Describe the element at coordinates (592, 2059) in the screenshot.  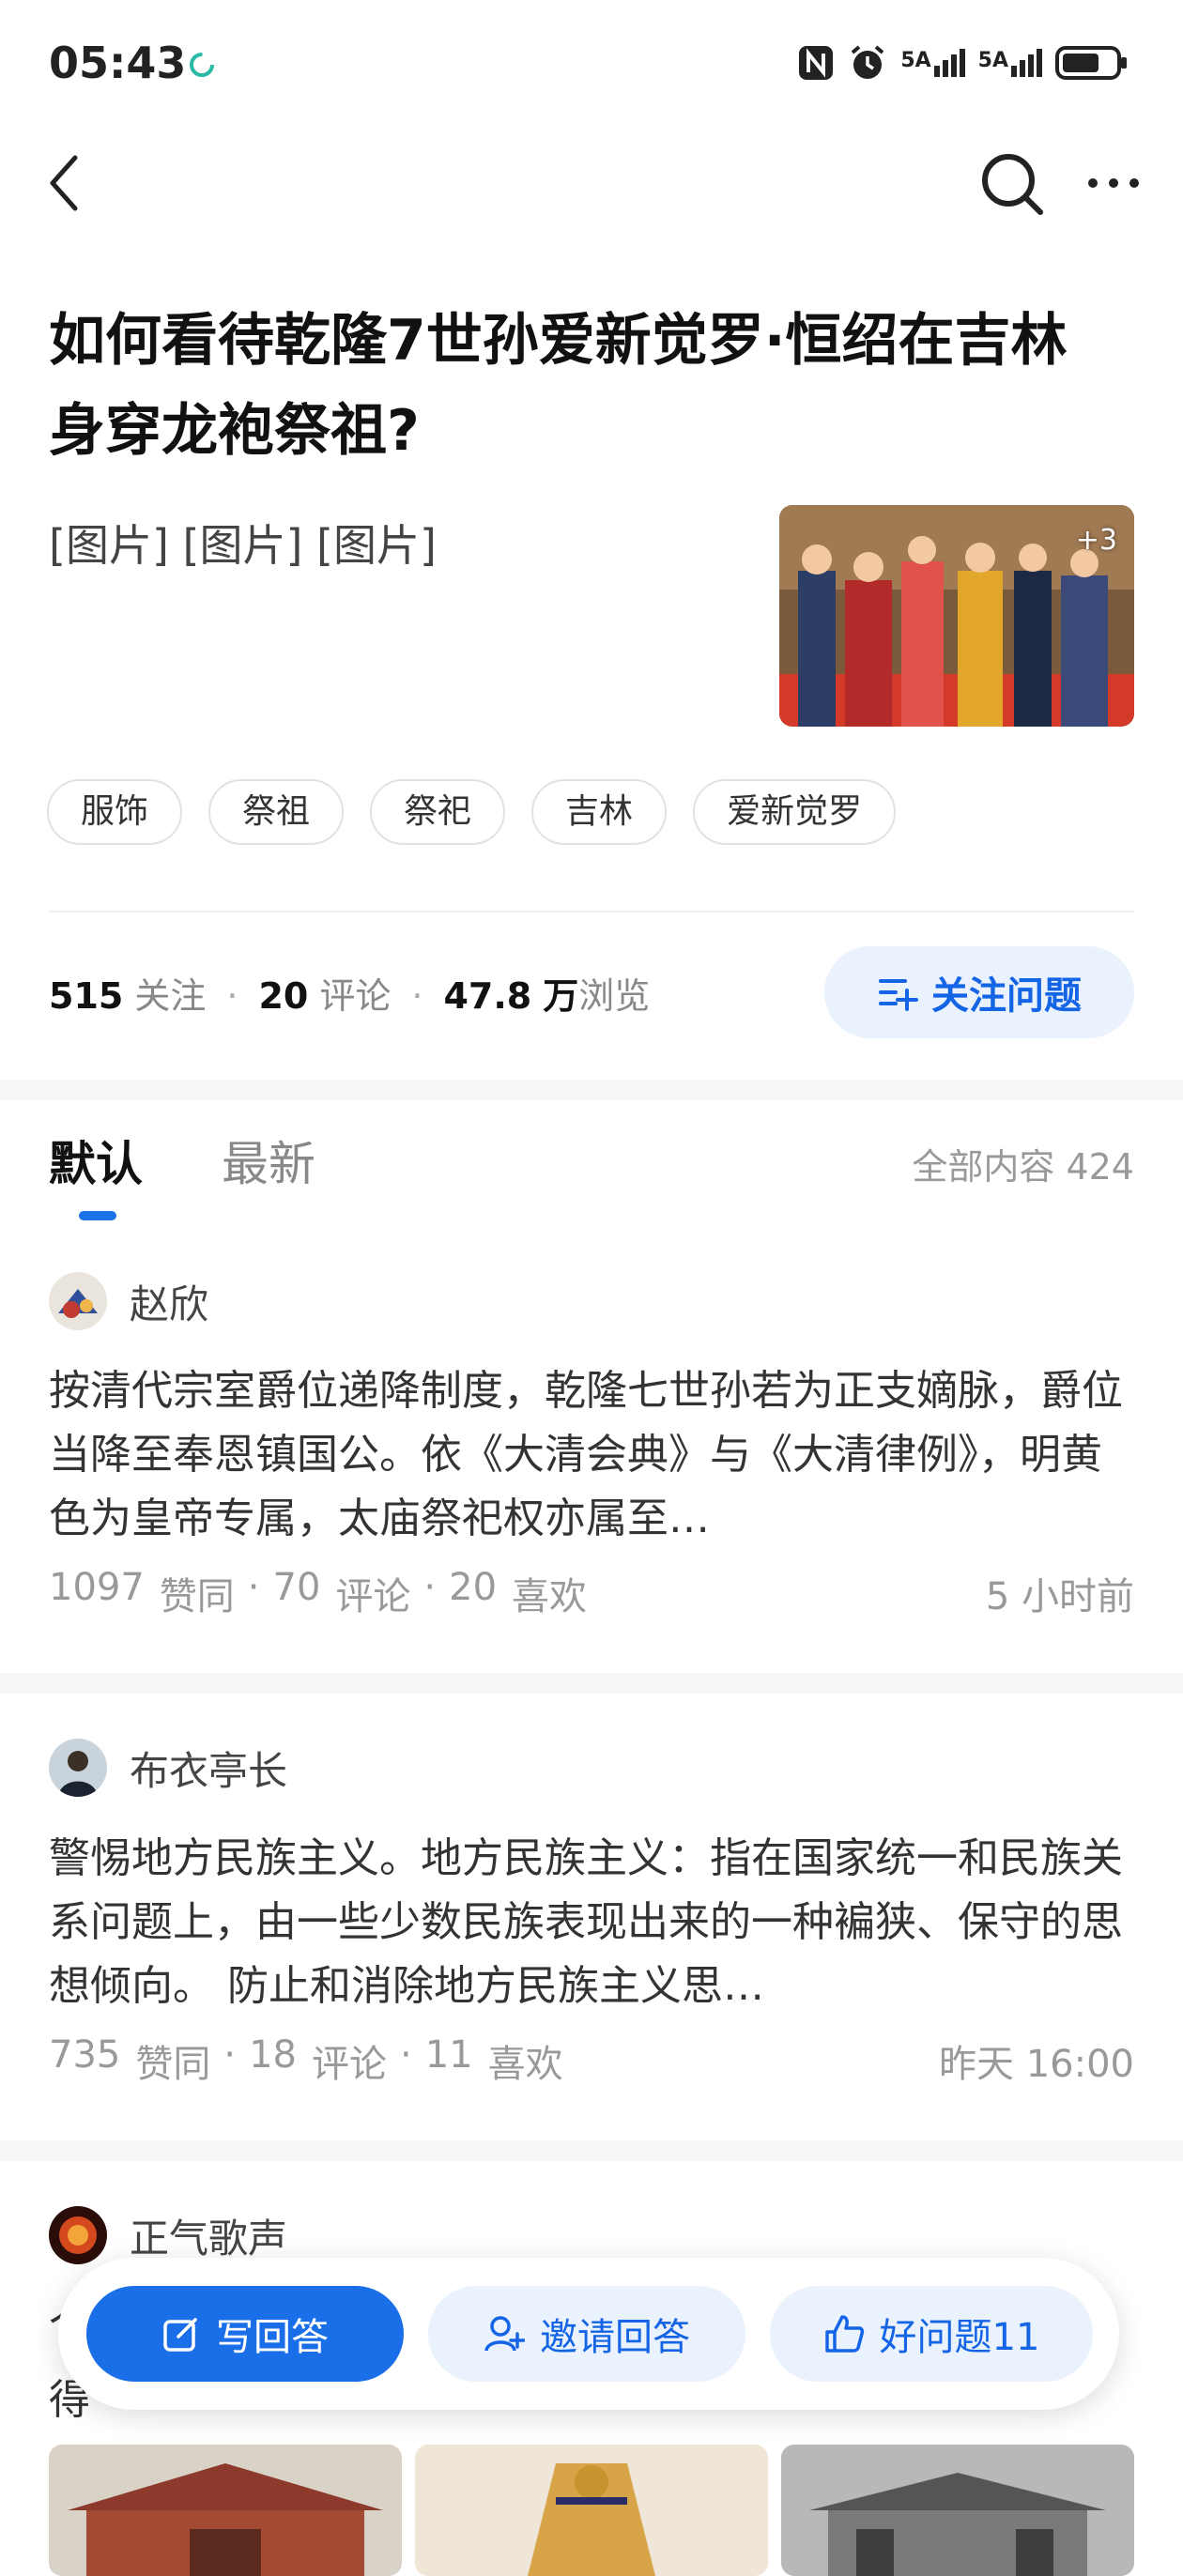
I see `answer-meta: 735 赞同 · 18 评论 · 11 喜欢 昨天 16:00` at that location.